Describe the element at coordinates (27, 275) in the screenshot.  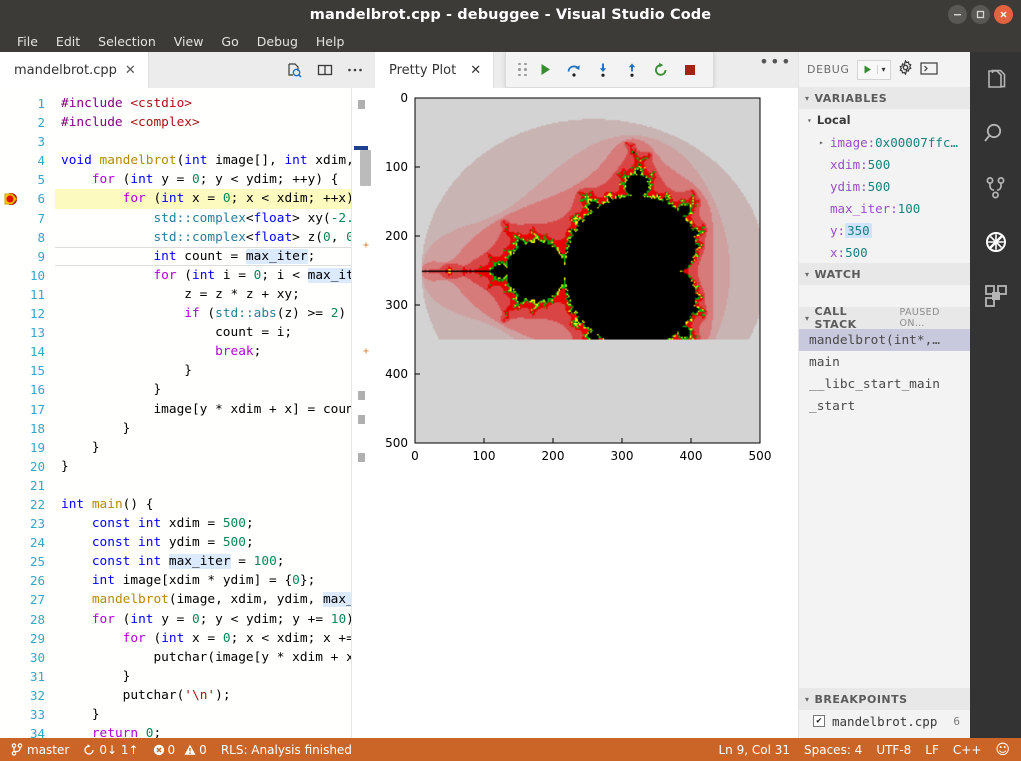
I see `line-number: 10` at that location.